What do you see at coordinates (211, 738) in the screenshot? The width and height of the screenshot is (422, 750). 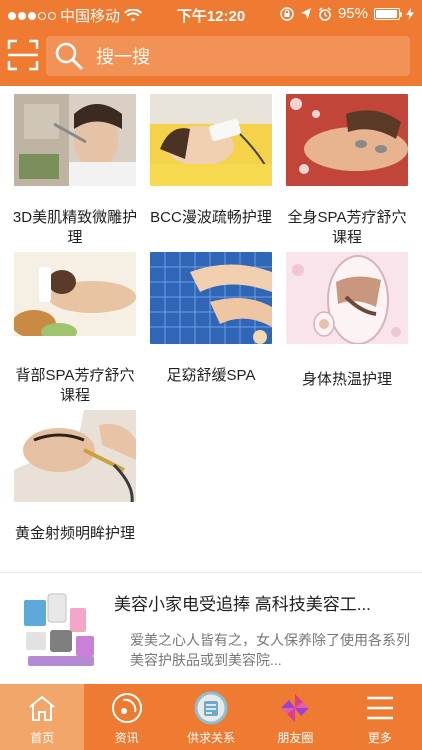 I see `nav-label: 供求关系` at bounding box center [211, 738].